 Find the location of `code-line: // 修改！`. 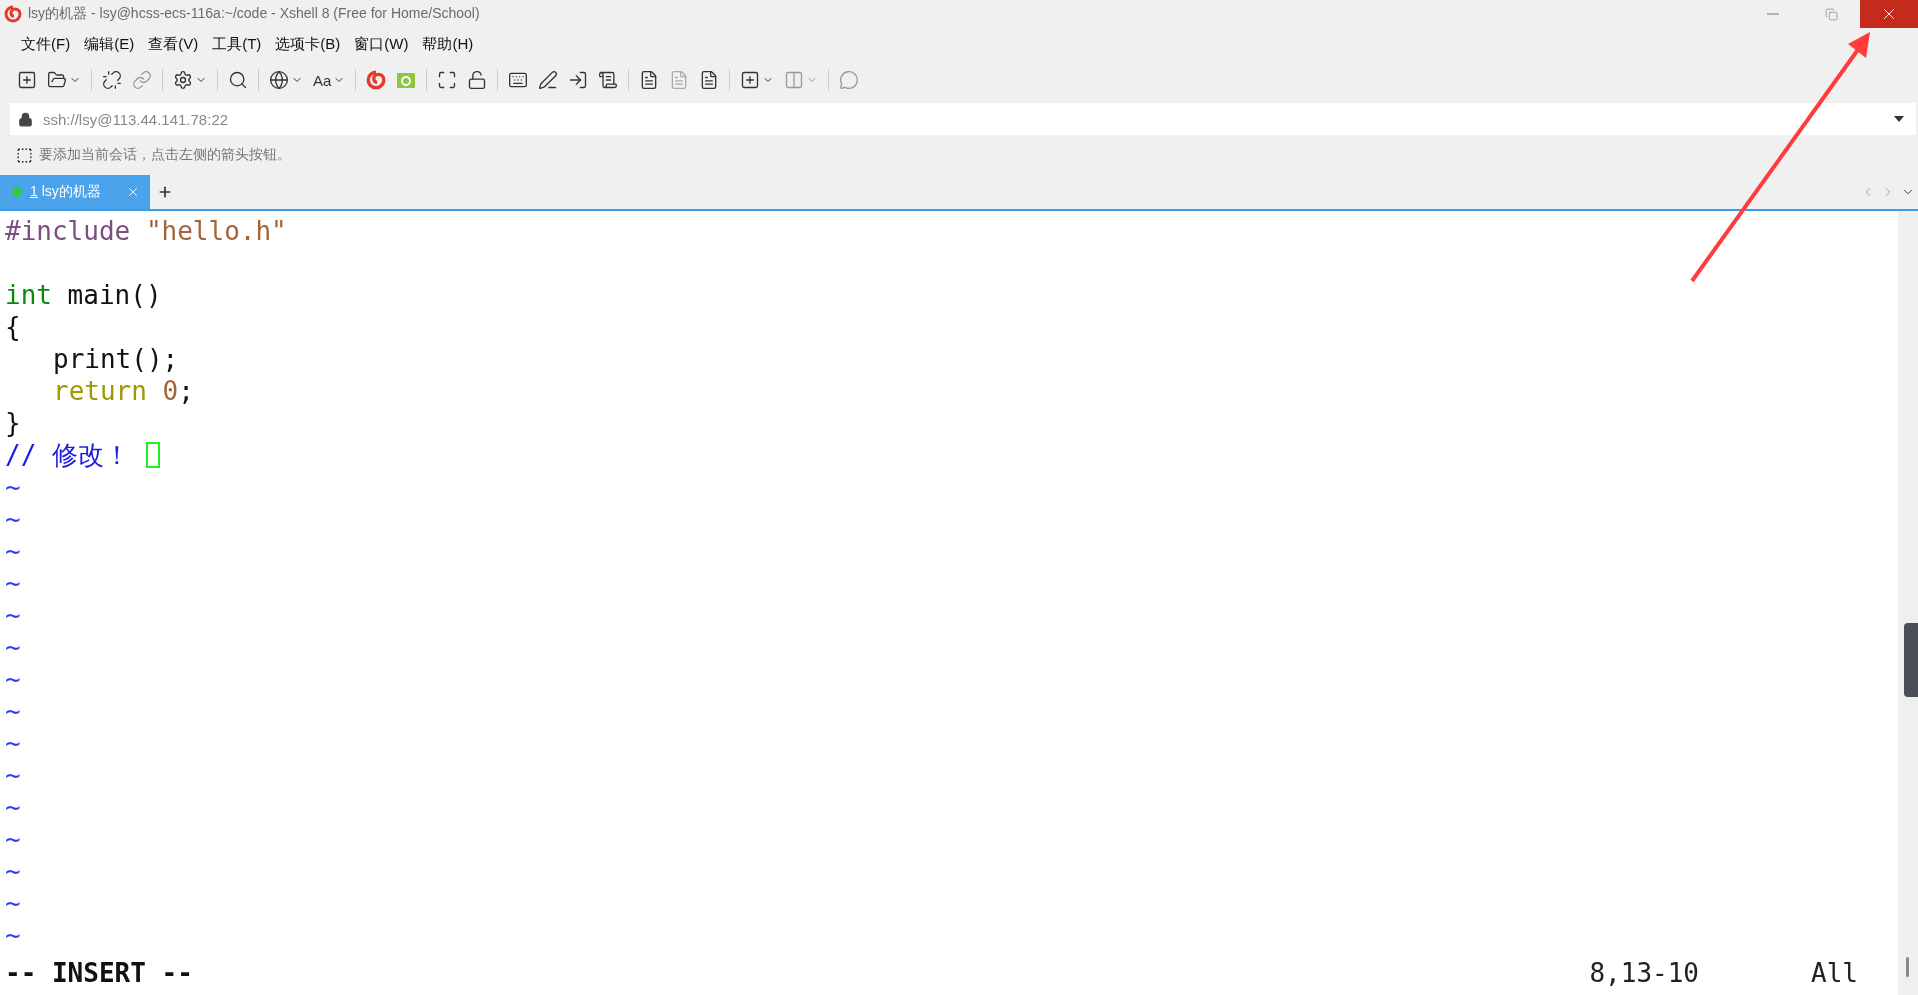

code-line: // 修改！ is located at coordinates (67, 455).